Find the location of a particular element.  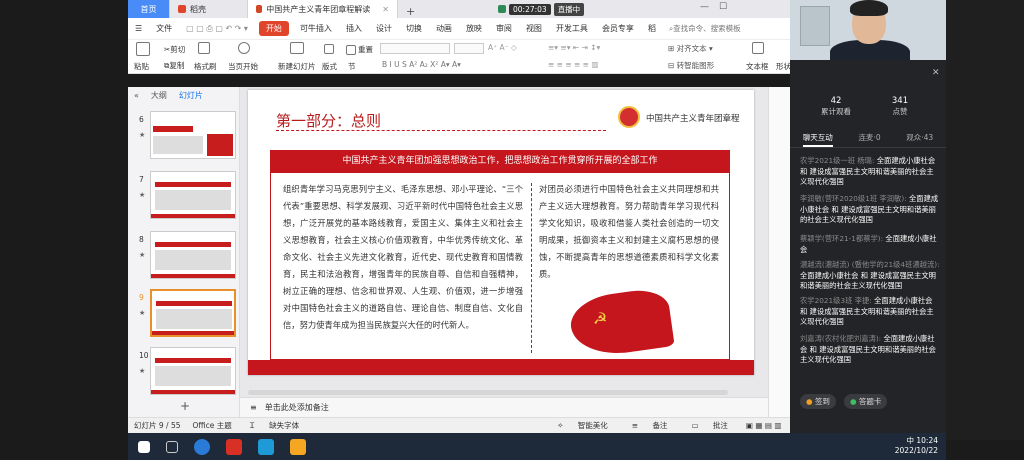

thumbnail-image is located at coordinates (193, 255).